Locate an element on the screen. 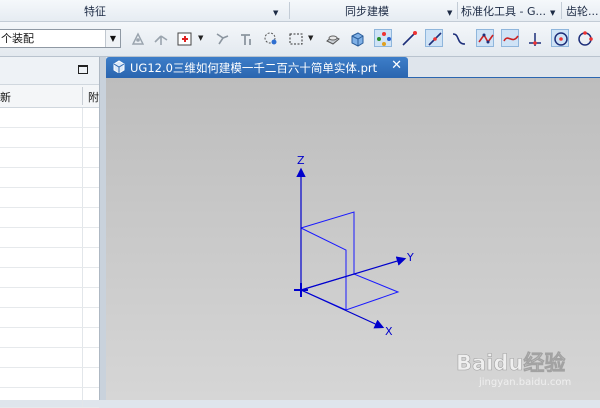  arc-center-icon is located at coordinates (560, 38).